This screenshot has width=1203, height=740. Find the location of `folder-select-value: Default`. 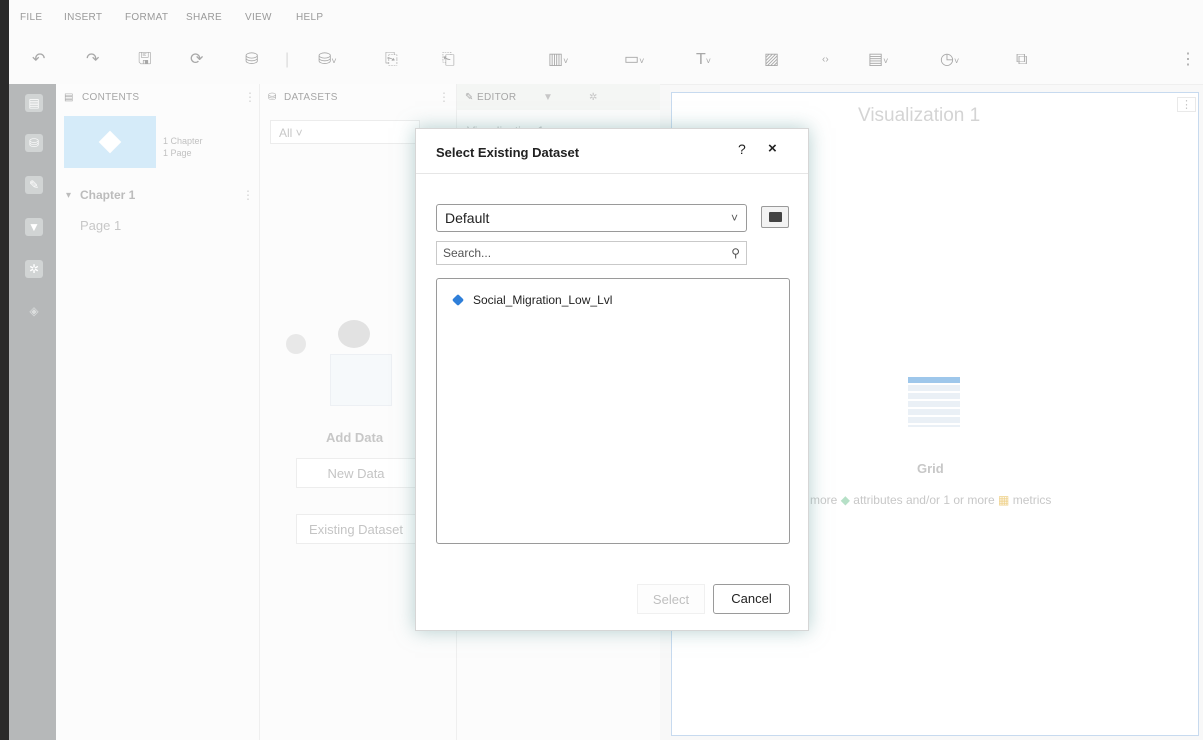

folder-select-value: Default is located at coordinates (467, 218).